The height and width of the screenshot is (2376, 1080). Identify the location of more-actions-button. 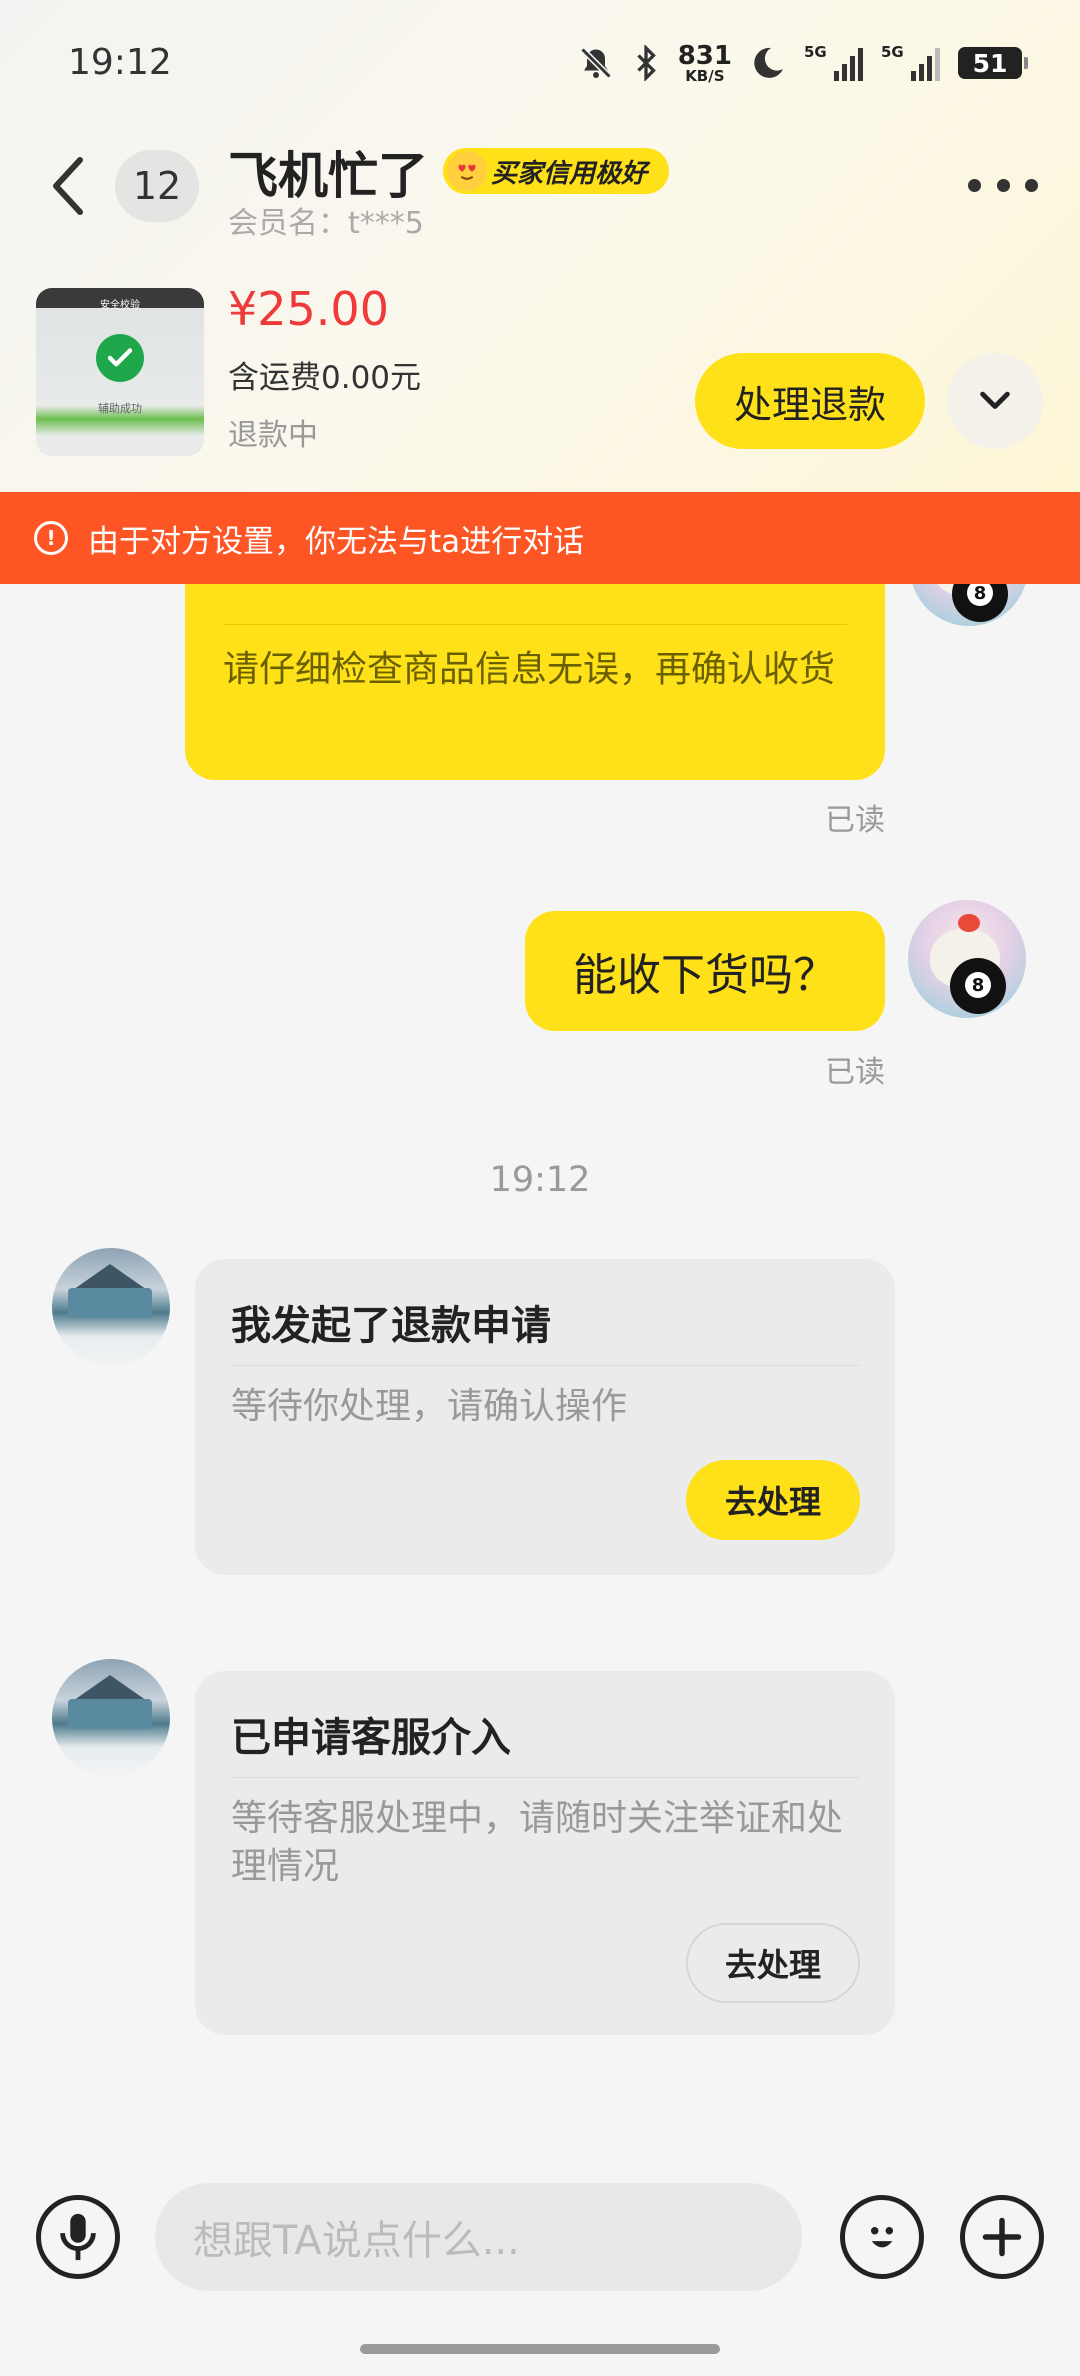
(1002, 2237).